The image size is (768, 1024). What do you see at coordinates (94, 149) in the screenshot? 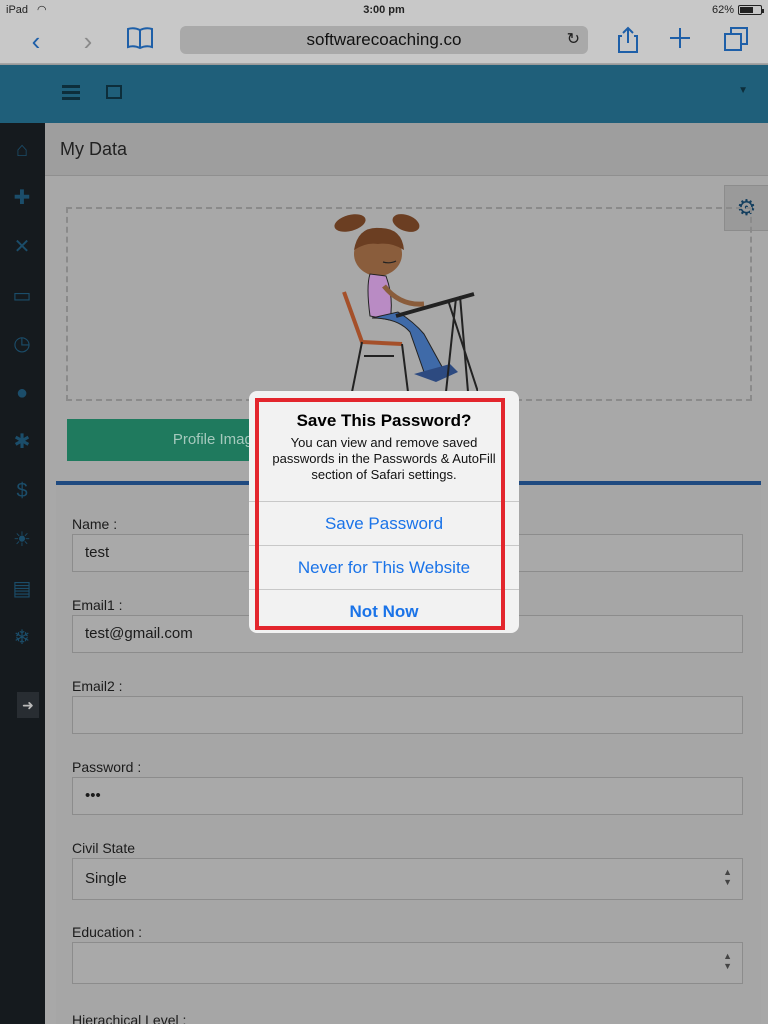
I see `page-title: My Data` at bounding box center [94, 149].